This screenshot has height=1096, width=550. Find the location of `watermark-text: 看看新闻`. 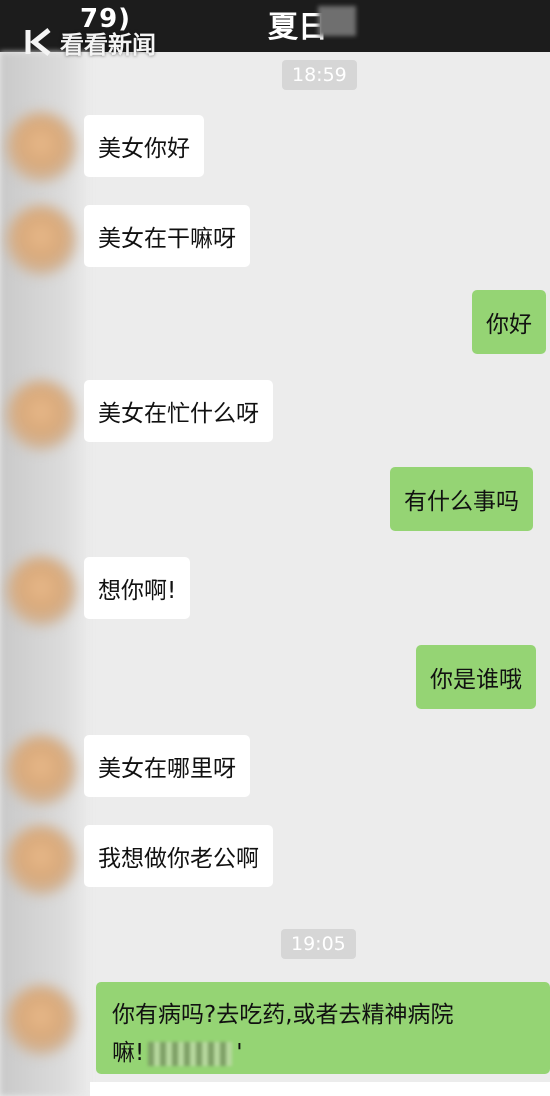

watermark-text: 看看新闻 is located at coordinates (108, 44).